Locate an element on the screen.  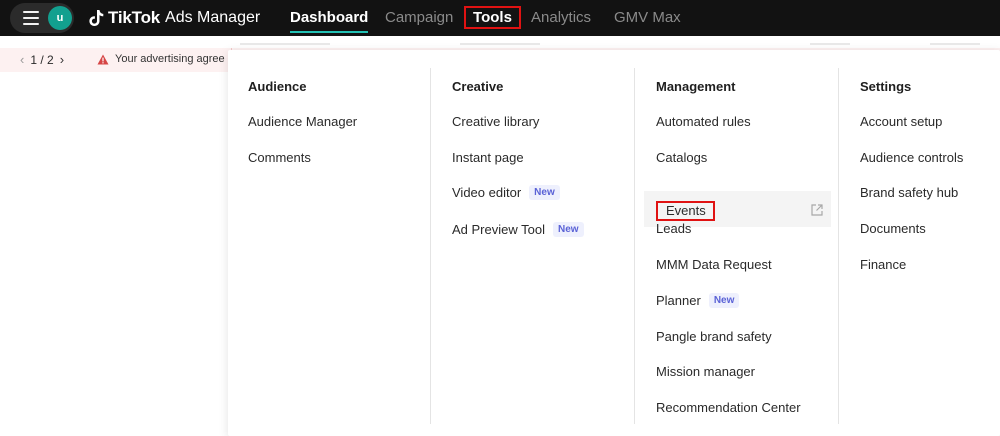
settings-heading: Settings is located at coordinates (886, 86).